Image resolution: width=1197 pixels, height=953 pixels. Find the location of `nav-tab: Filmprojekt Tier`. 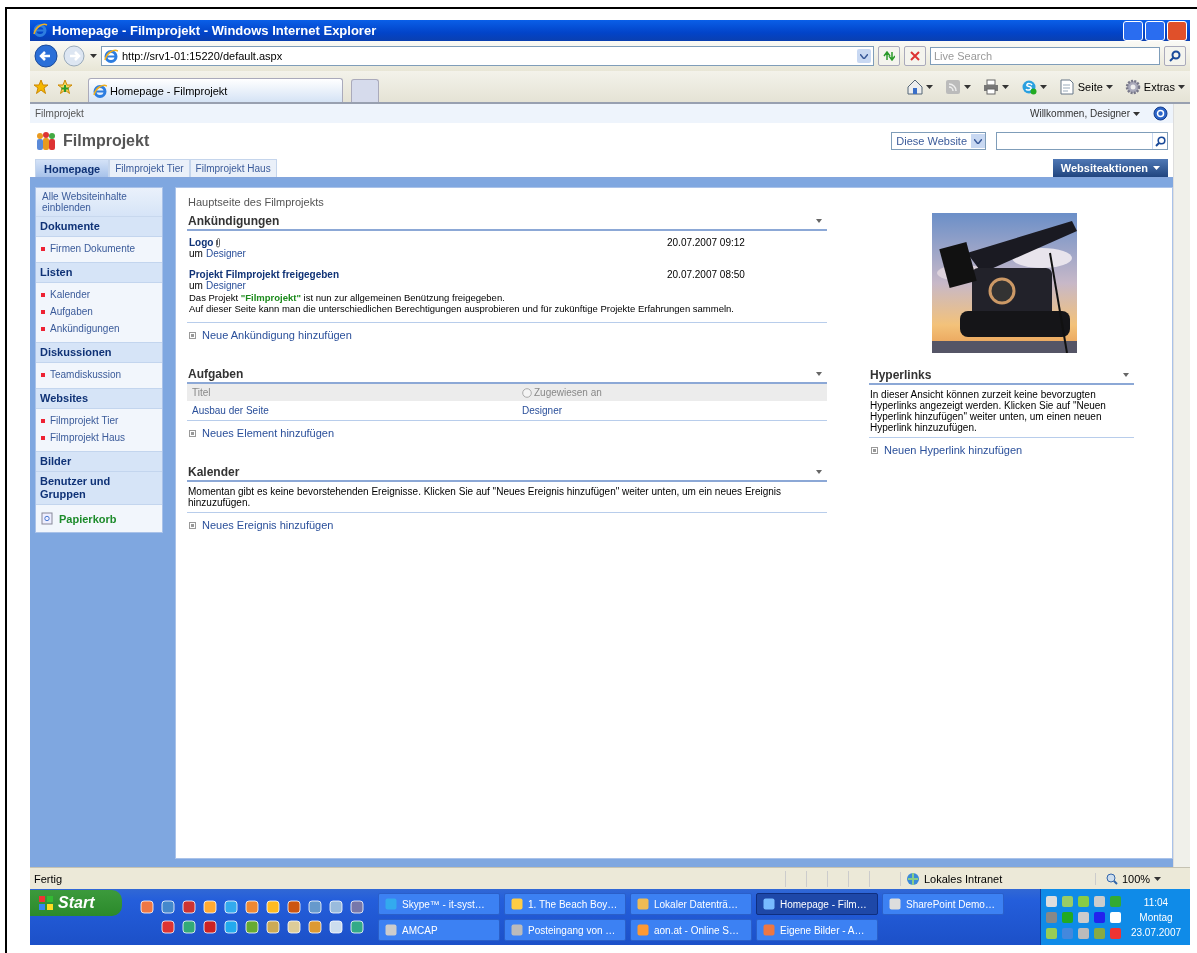

nav-tab: Filmprojekt Tier is located at coordinates (149, 168).